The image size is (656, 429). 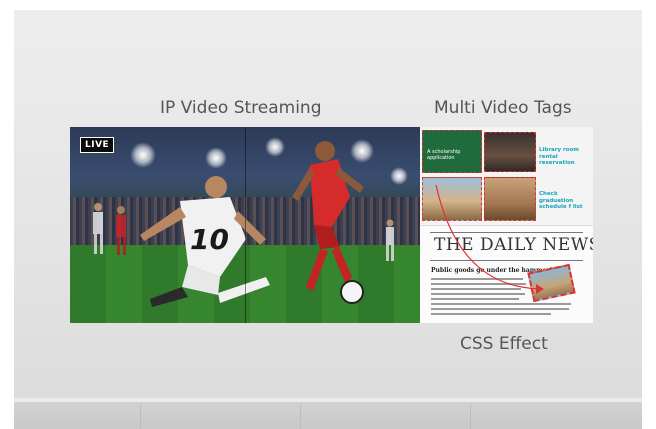 I want to click on video-wall-seam, so click(x=245, y=225).